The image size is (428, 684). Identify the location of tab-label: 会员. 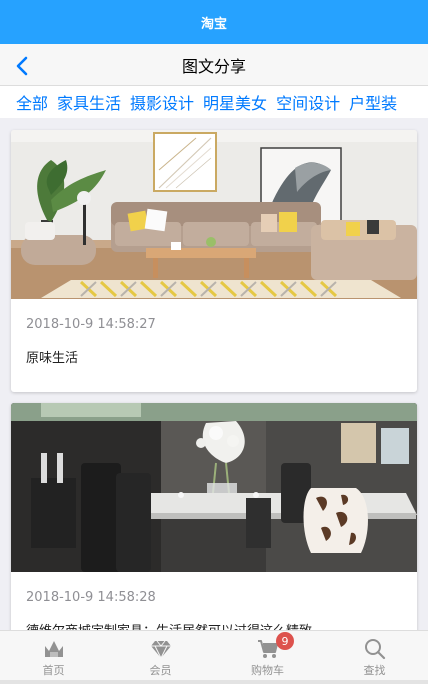
(160, 670).